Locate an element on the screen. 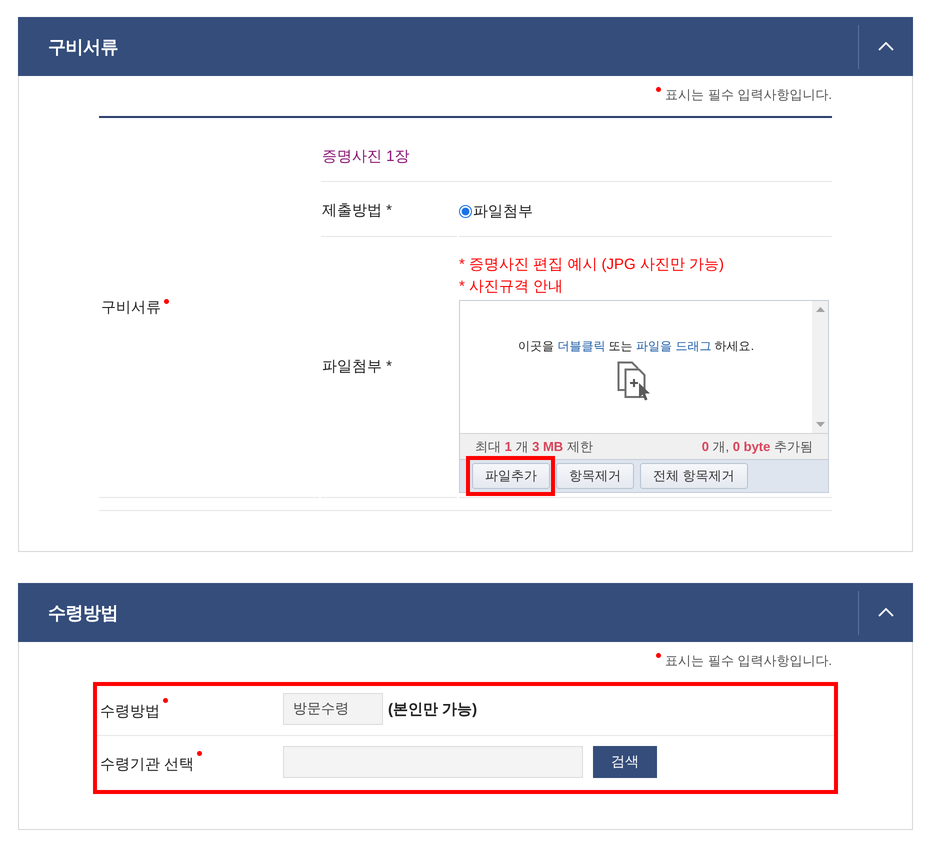 This screenshot has height=848, width=929. document-name: 증명사진 1장 is located at coordinates (366, 156).